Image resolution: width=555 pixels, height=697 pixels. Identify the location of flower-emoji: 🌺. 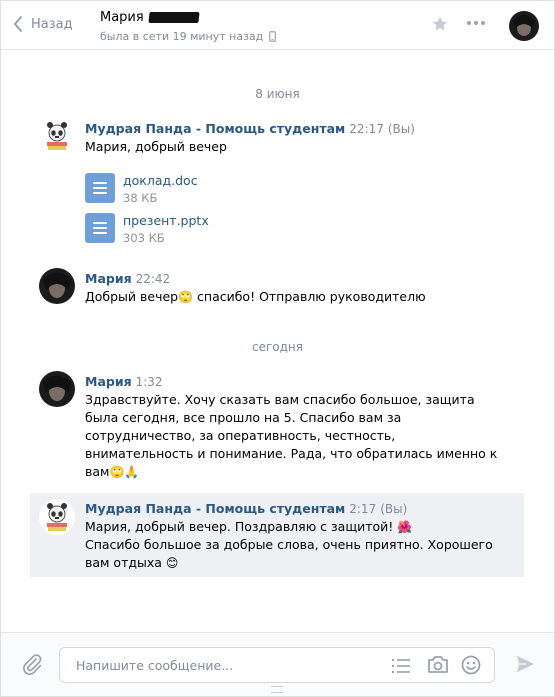
(405, 527).